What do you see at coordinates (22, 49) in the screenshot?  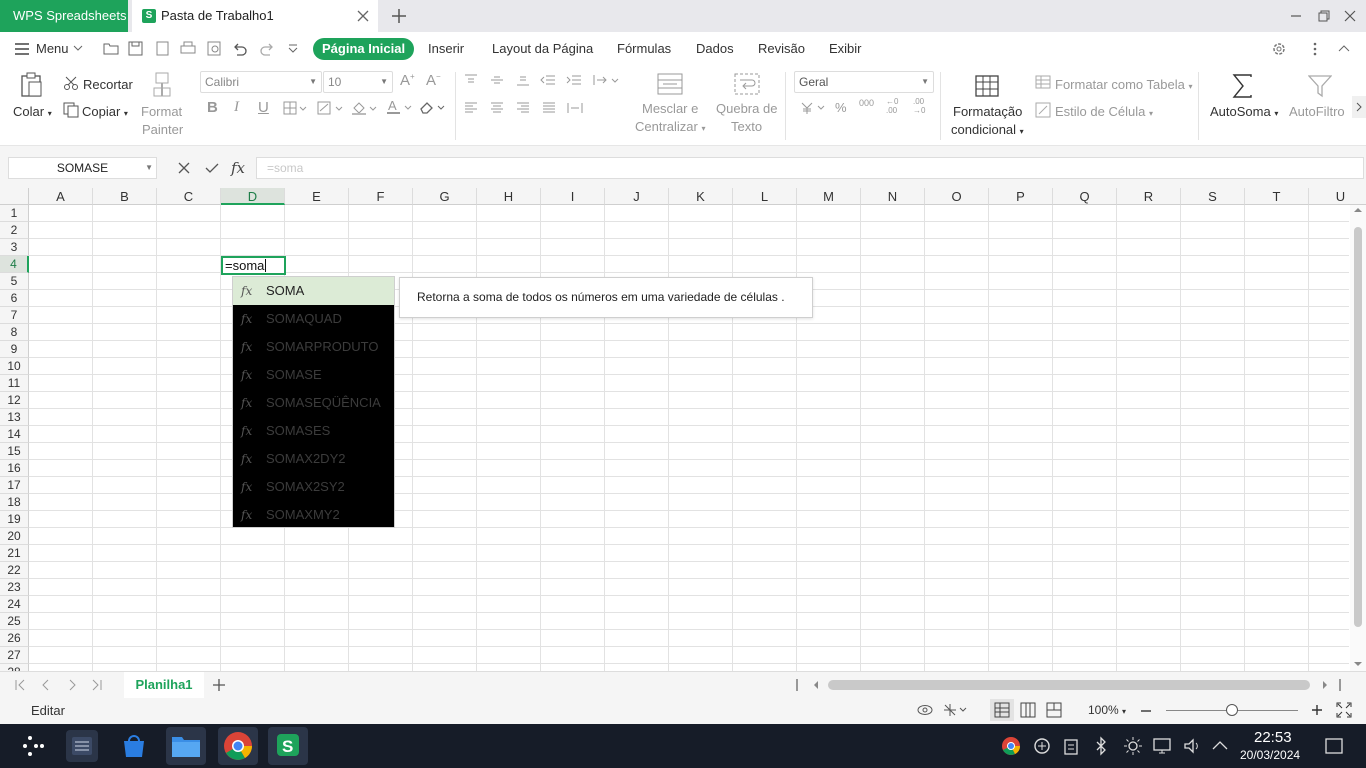 I see `hamburger-icon` at bounding box center [22, 49].